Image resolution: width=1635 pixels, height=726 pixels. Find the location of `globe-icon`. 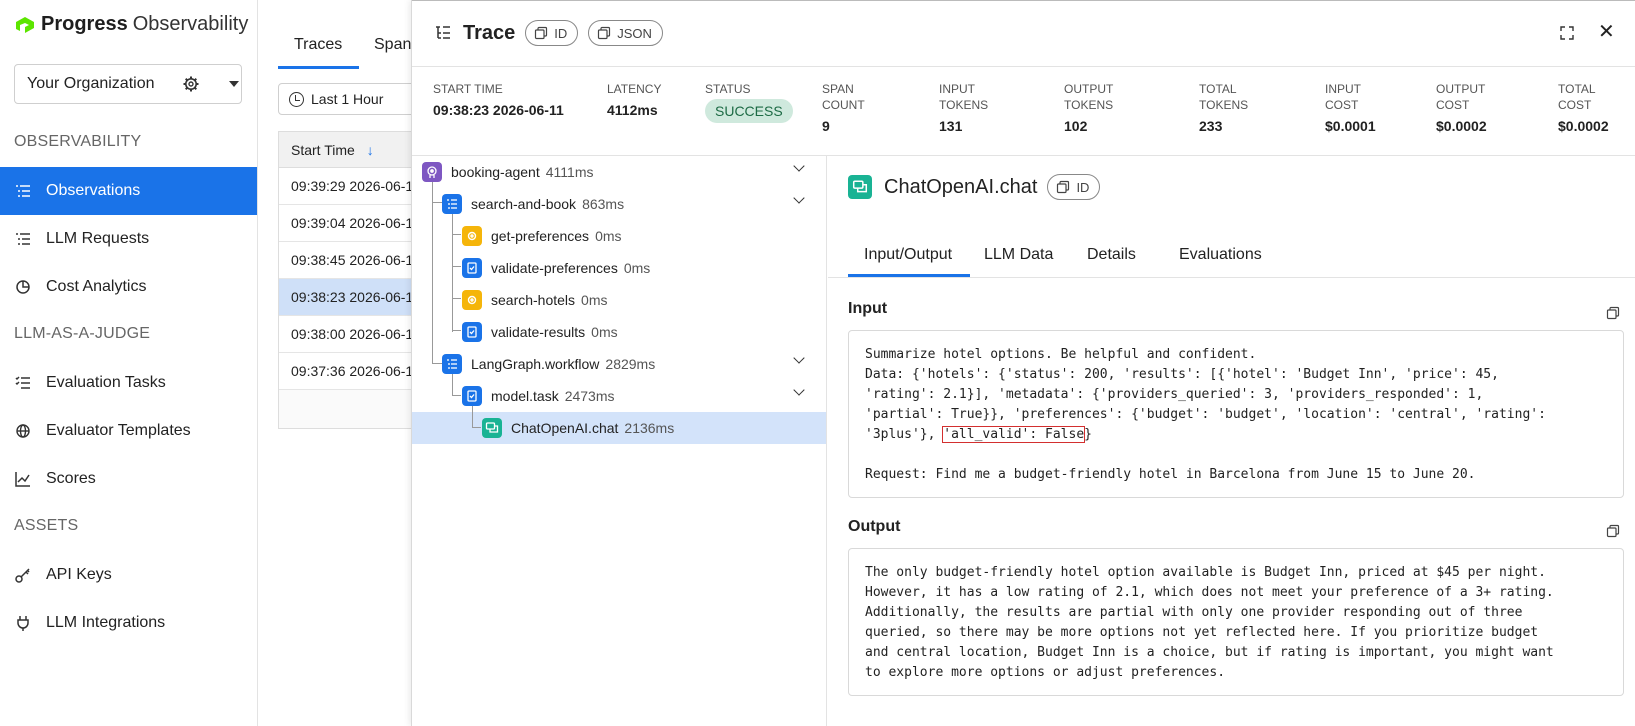

globe-icon is located at coordinates (23, 431).